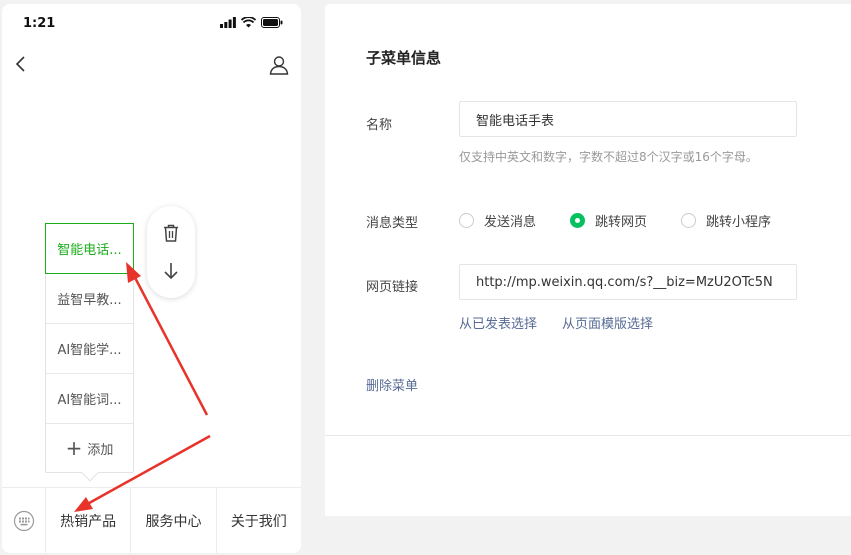 The image size is (851, 555). Describe the element at coordinates (404, 58) in the screenshot. I see `editor-title: 子菜单信息` at that location.